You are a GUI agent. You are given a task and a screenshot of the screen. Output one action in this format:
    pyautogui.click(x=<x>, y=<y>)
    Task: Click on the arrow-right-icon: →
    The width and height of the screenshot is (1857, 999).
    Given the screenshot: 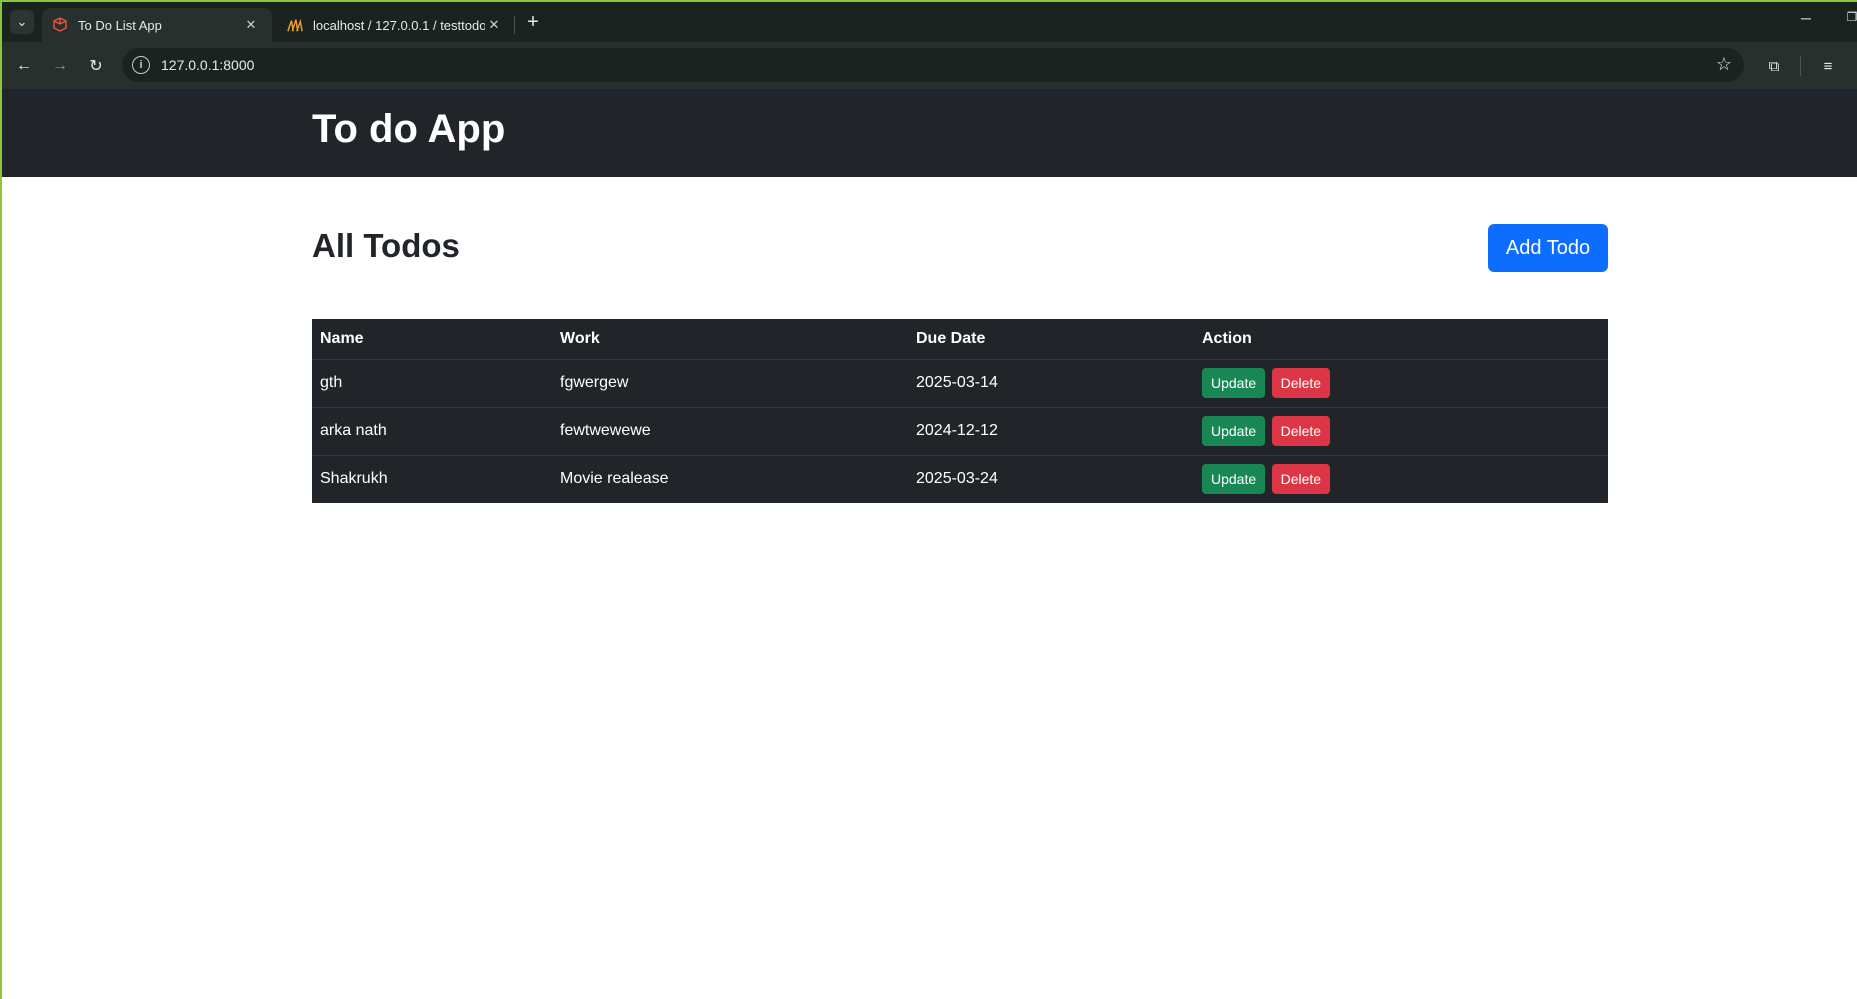 What is the action you would take?
    pyautogui.click(x=60, y=65)
    